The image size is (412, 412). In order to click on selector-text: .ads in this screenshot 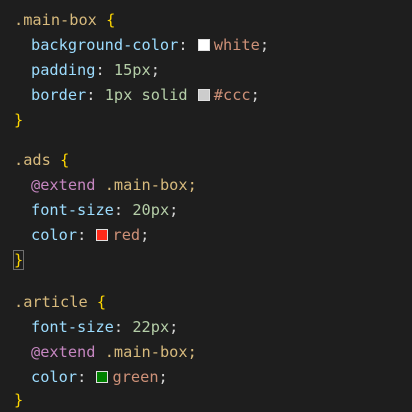, I will do `click(32, 160)`.